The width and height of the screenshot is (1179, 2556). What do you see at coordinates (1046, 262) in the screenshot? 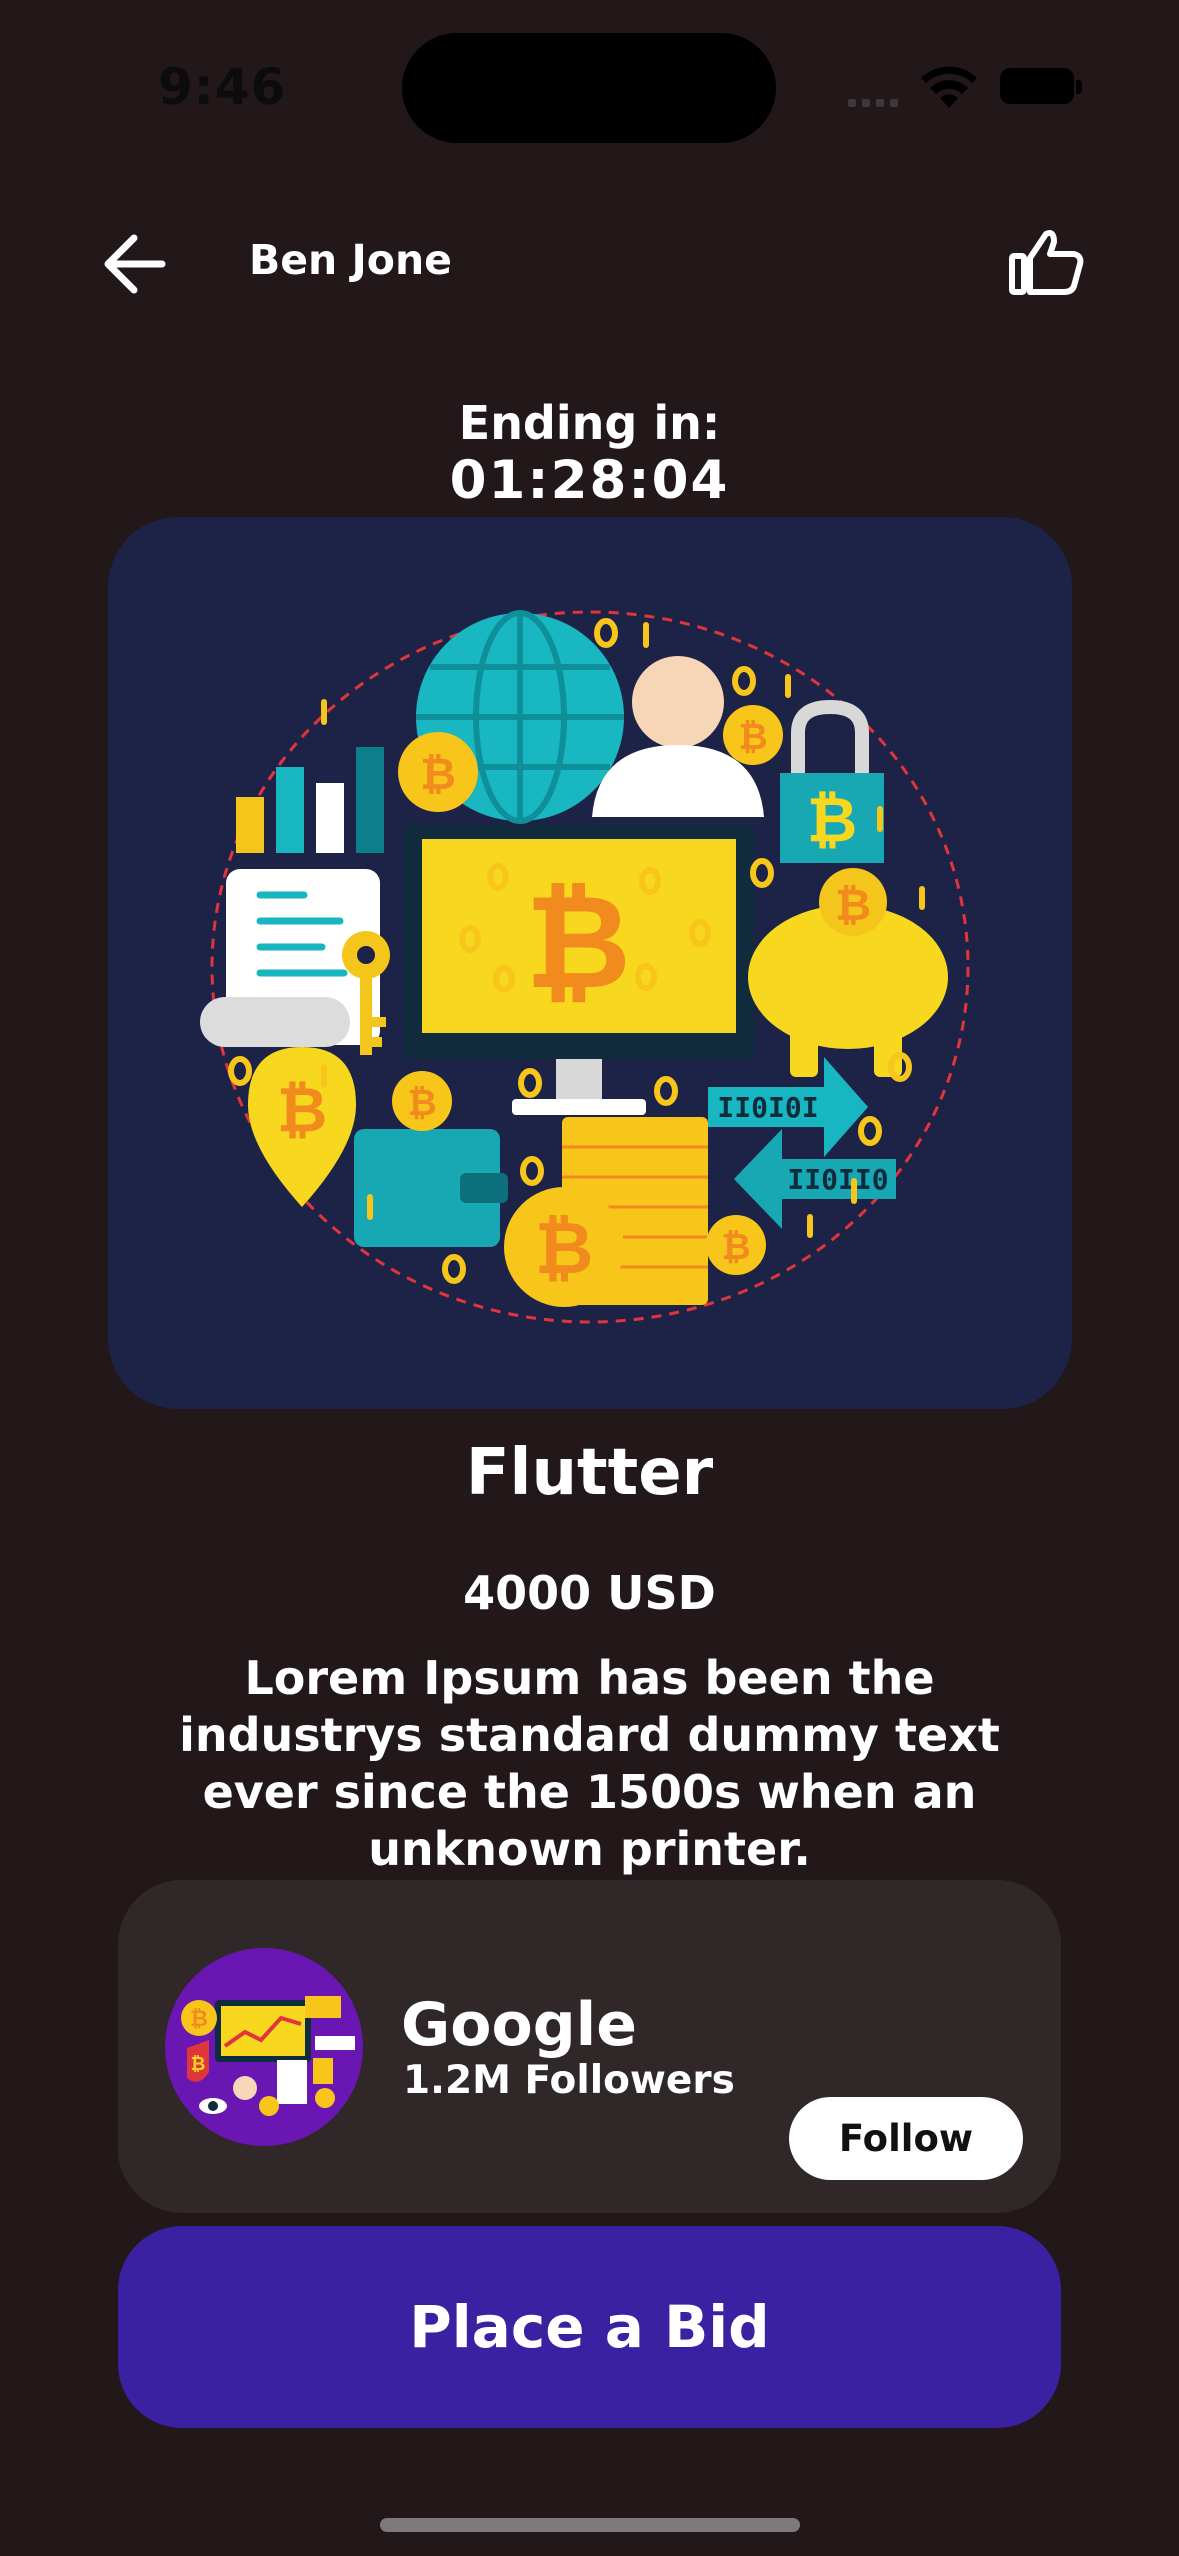
I see `thumbs-up-icon` at bounding box center [1046, 262].